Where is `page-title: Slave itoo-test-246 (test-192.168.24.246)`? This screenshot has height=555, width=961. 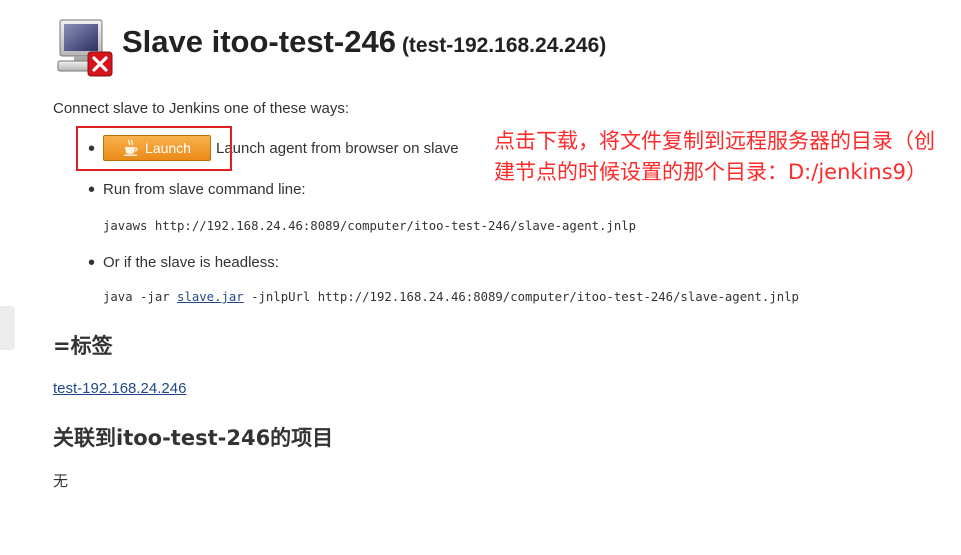
page-title: Slave itoo-test-246 (test-192.168.24.246) is located at coordinates (364, 42).